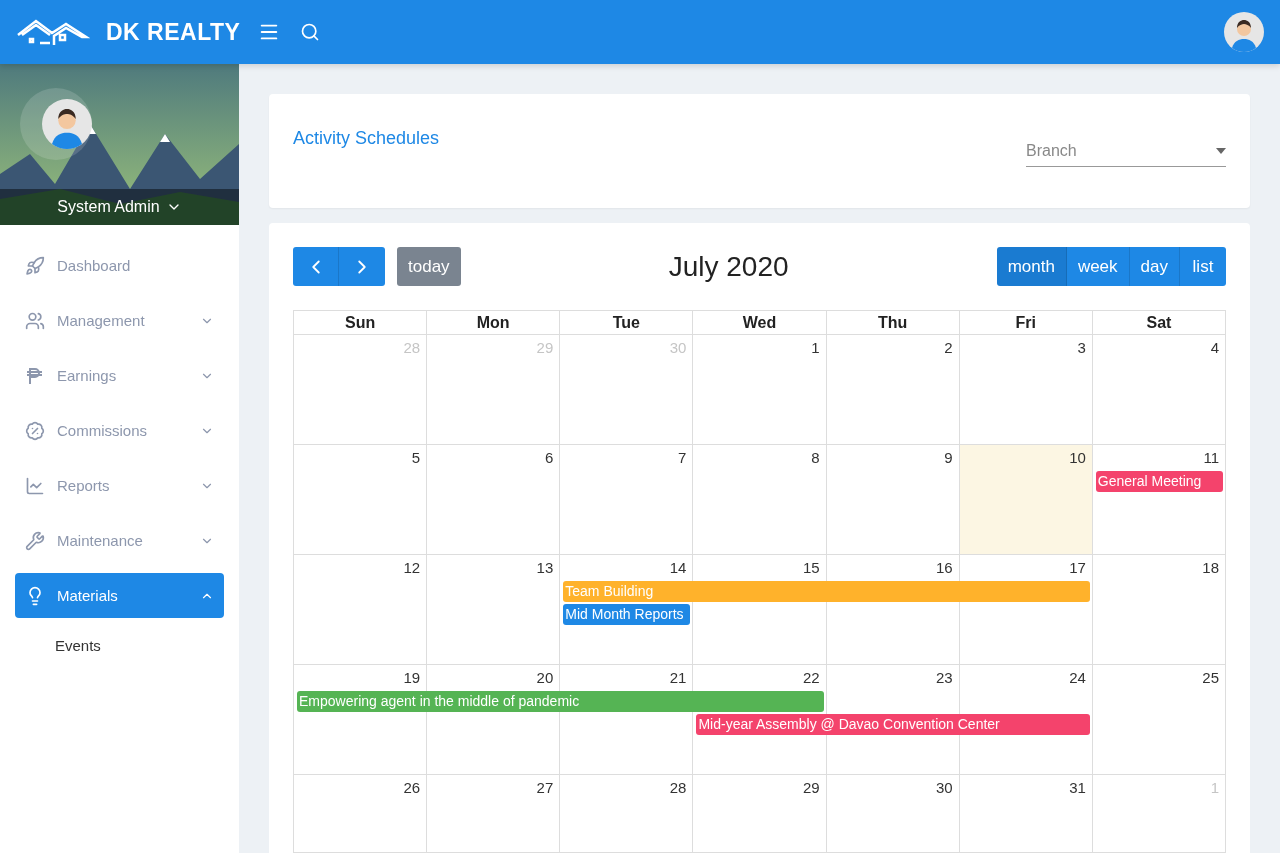 This screenshot has height=853, width=1280. I want to click on day-cell: 3, so click(1026, 390).